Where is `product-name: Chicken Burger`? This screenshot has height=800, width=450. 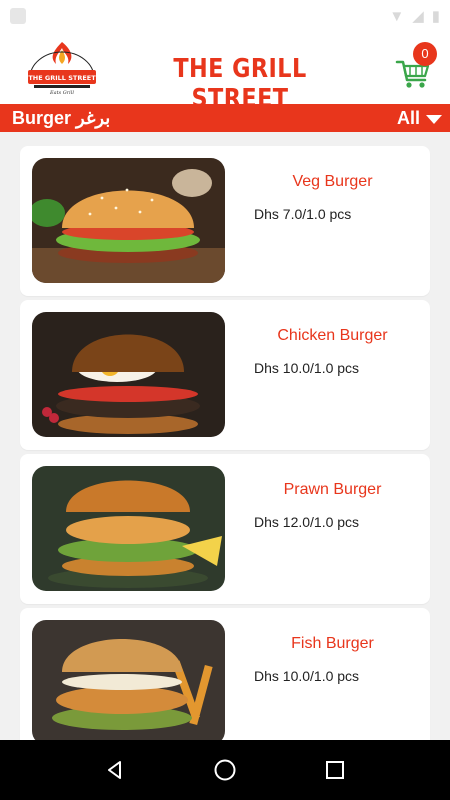 product-name: Chicken Burger is located at coordinates (332, 335).